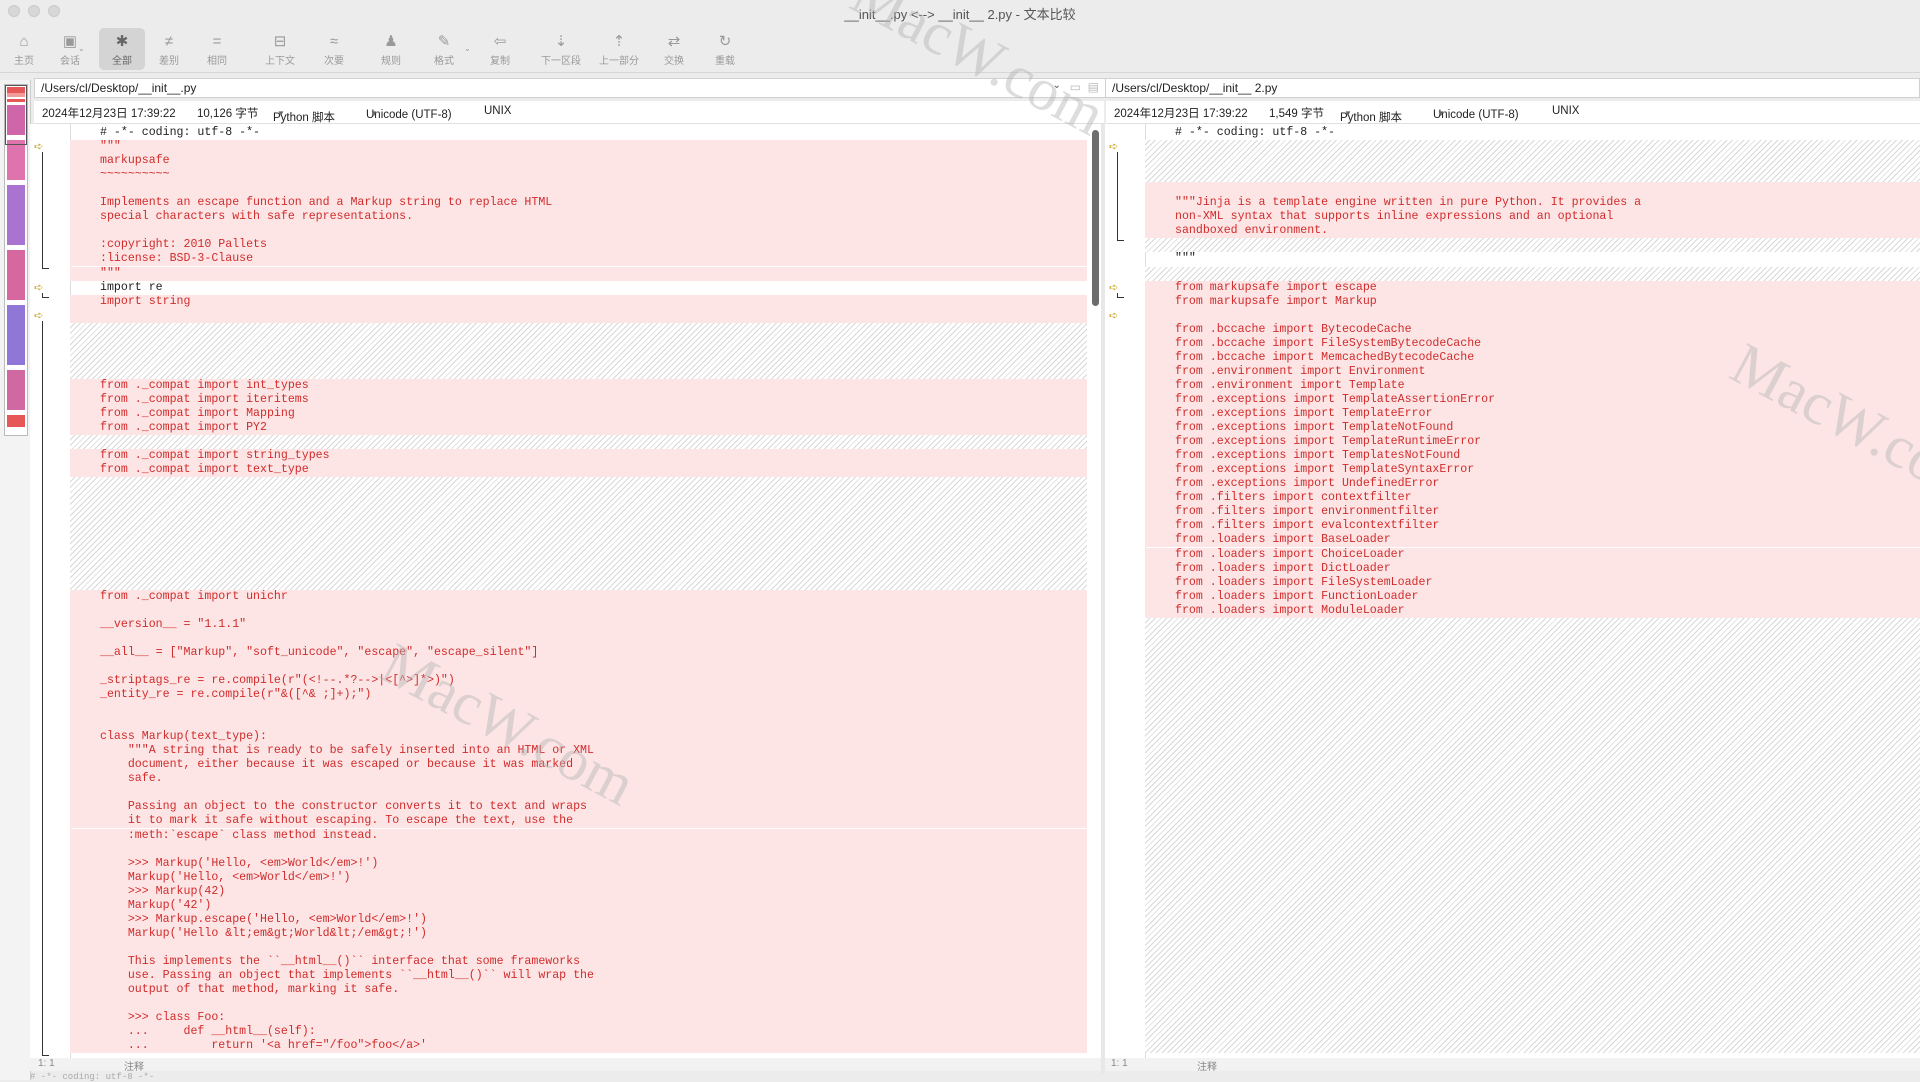 This screenshot has width=1920, height=1082. I want to click on right-encoding-label: Unicode (UTF-8), so click(1476, 115).